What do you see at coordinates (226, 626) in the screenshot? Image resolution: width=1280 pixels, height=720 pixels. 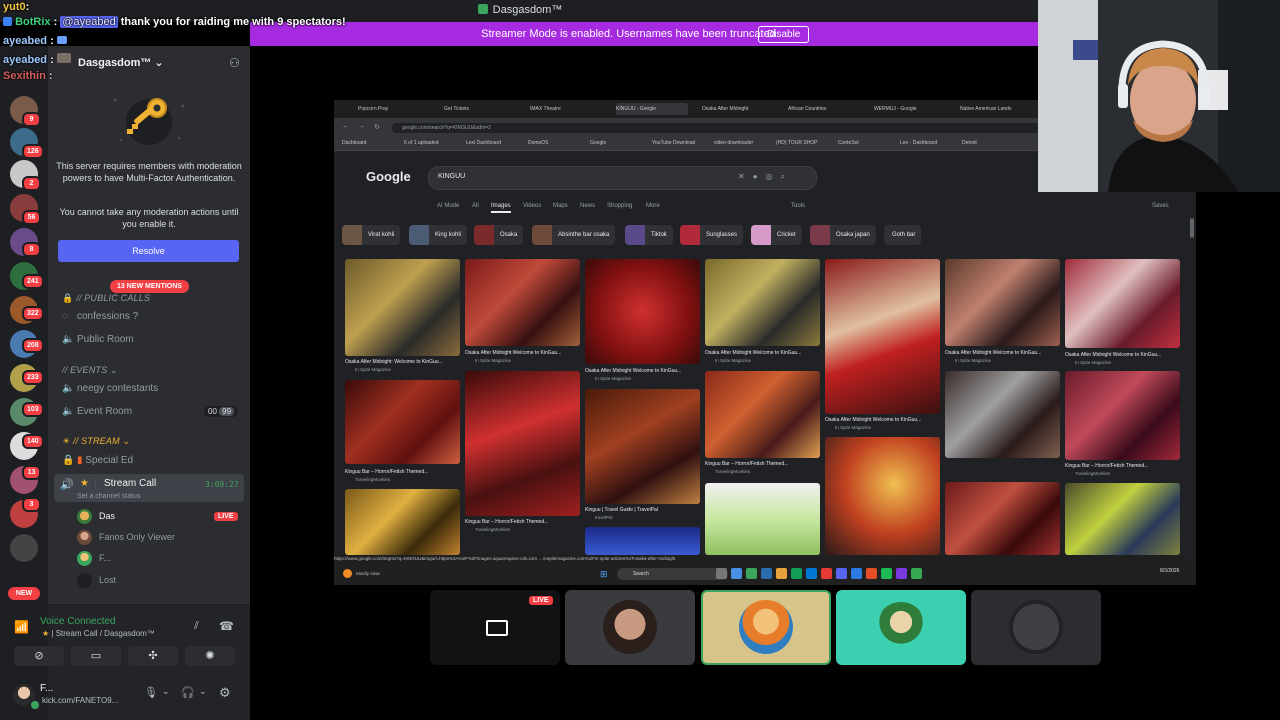 I see `disconnect-icon: ☎` at bounding box center [226, 626].